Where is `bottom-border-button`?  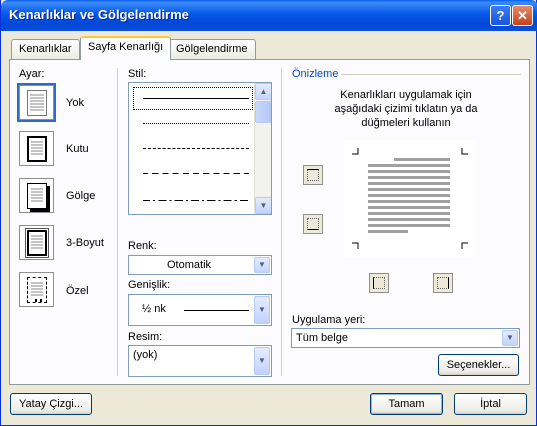 bottom-border-button is located at coordinates (313, 224).